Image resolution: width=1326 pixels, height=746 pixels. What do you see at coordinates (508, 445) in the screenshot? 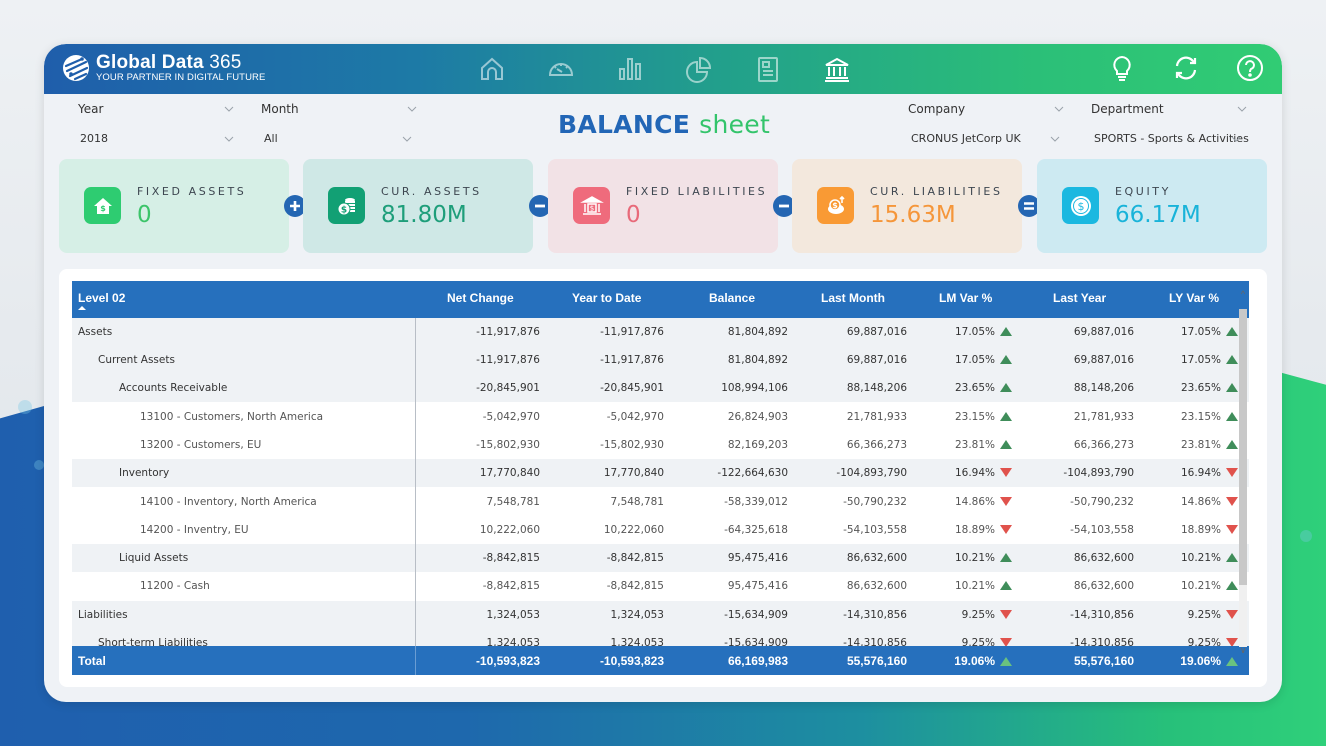
I see `net-change-cell: -15,802,930` at bounding box center [508, 445].